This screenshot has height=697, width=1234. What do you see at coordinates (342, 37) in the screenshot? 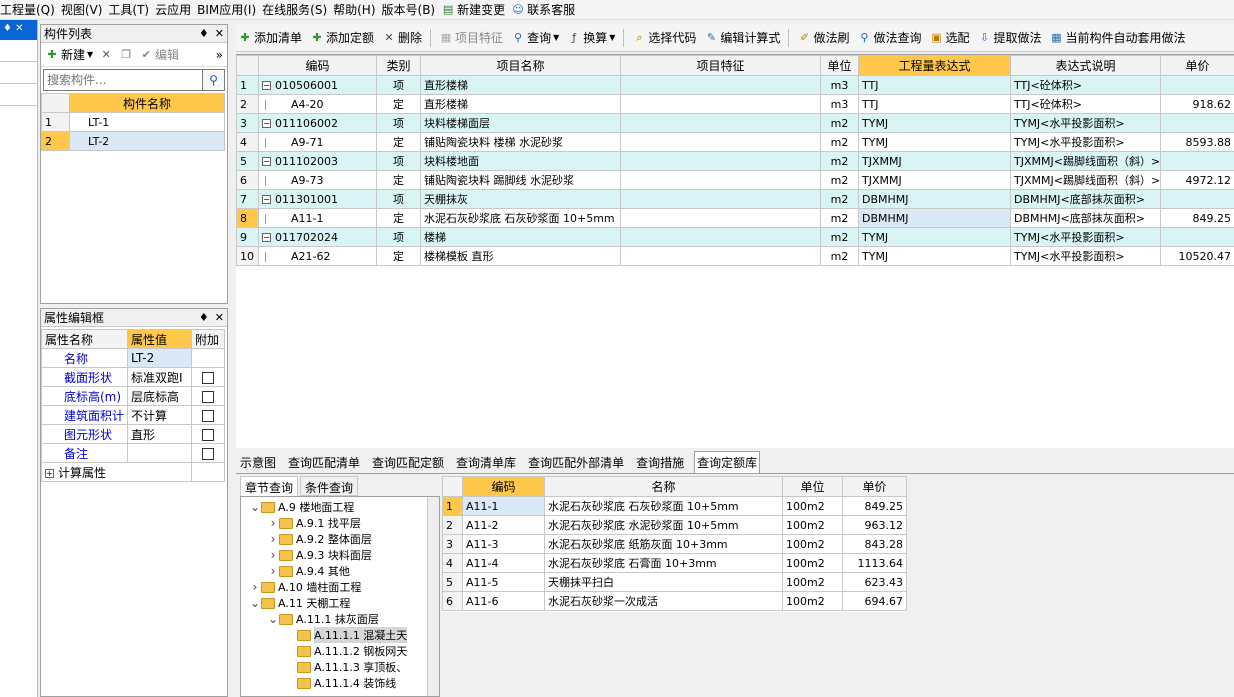
I see `toolbar-button: ✚ 添加定额` at bounding box center [342, 37].